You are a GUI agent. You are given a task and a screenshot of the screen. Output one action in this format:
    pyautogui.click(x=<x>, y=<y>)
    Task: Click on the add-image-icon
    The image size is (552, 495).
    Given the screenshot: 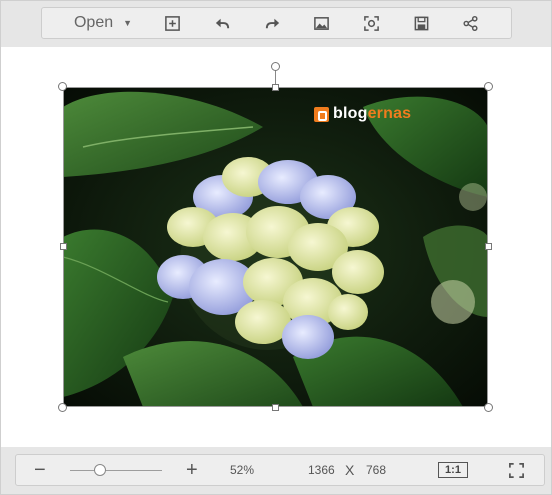 What is the action you would take?
    pyautogui.click(x=172, y=23)
    